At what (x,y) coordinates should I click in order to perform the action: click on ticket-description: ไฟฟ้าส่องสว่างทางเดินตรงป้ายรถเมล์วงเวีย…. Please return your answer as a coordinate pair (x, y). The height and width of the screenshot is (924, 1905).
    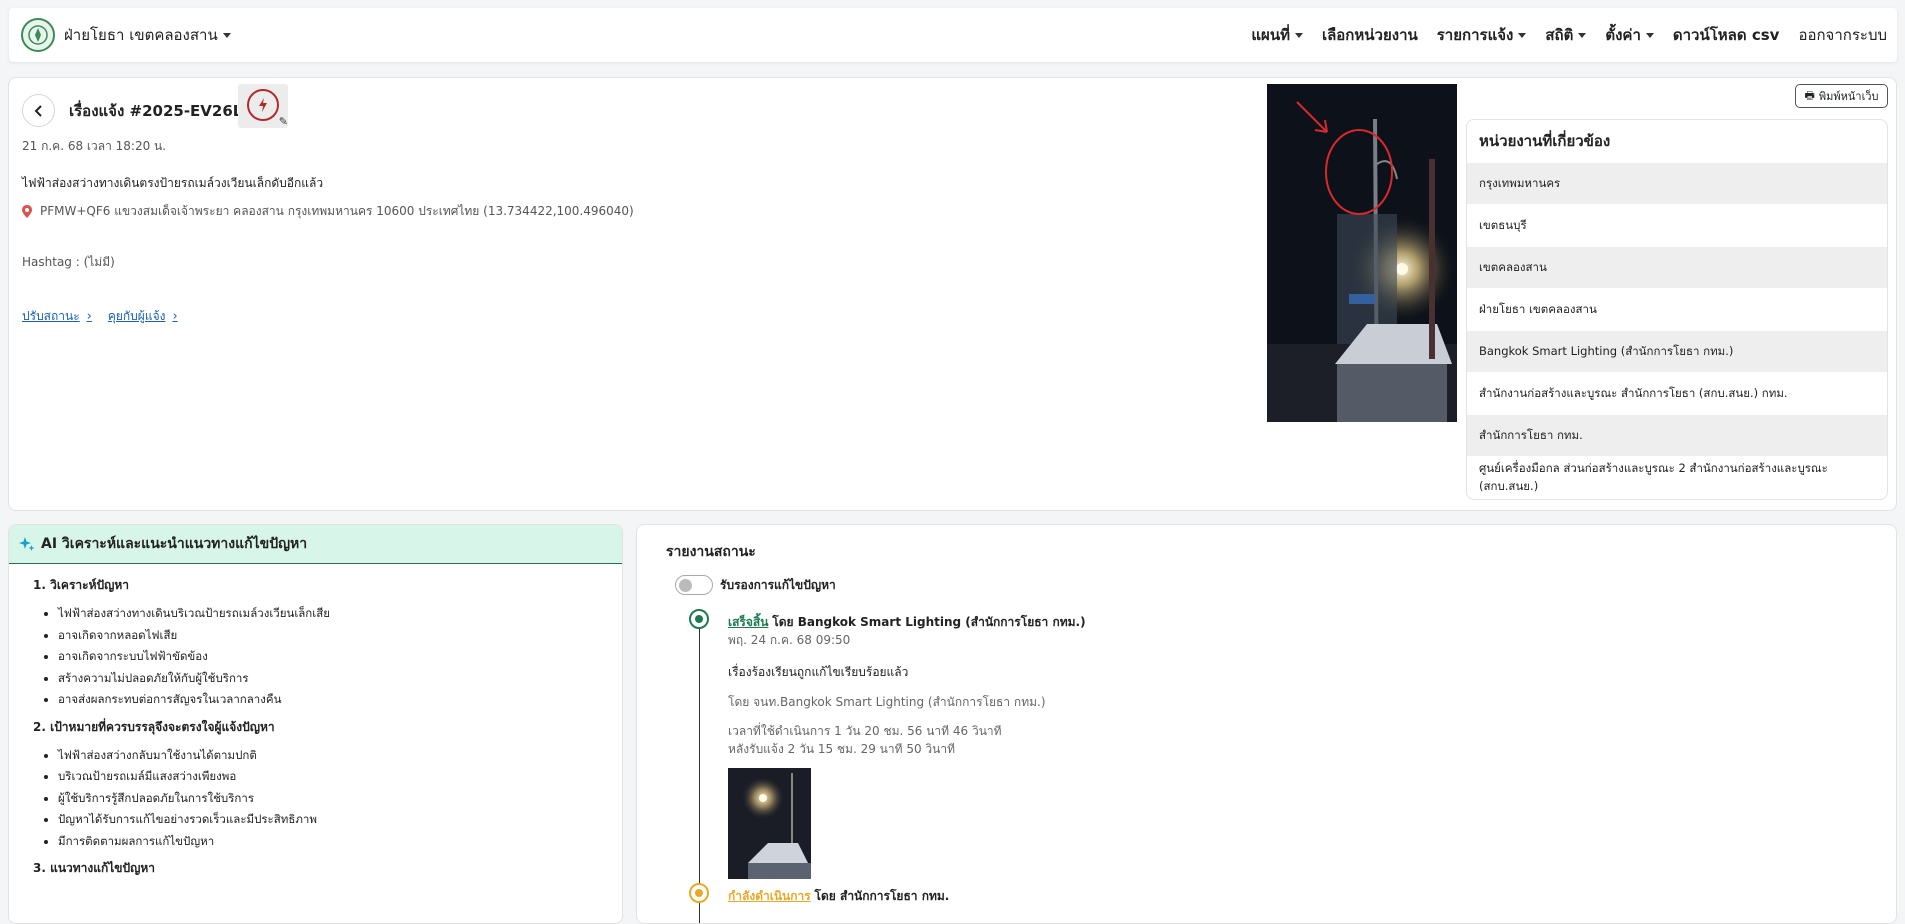
    Looking at the image, I should click on (173, 183).